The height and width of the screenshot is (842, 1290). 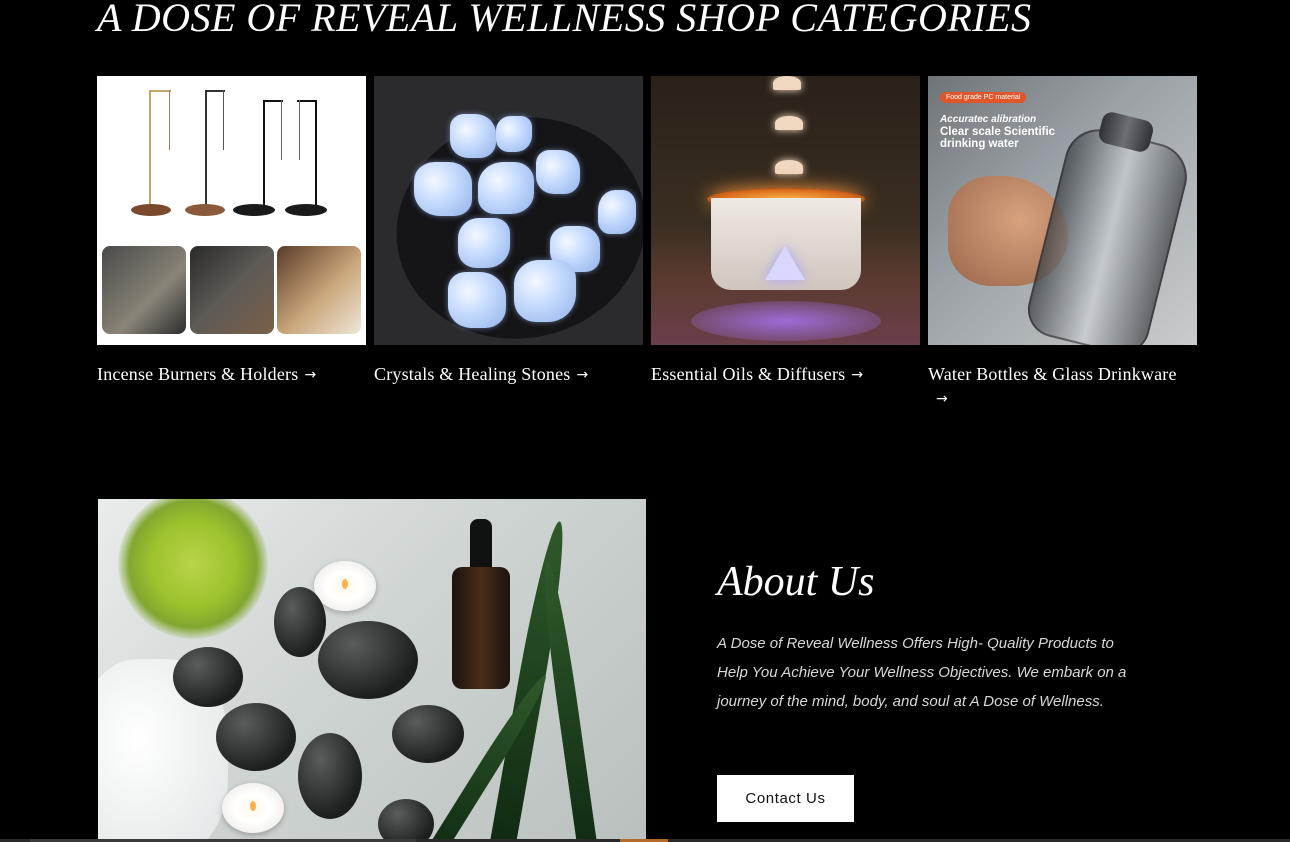 What do you see at coordinates (998, 138) in the screenshot?
I see `bottle-ad-headline-2: Clear scale Scientific drinking water` at bounding box center [998, 138].